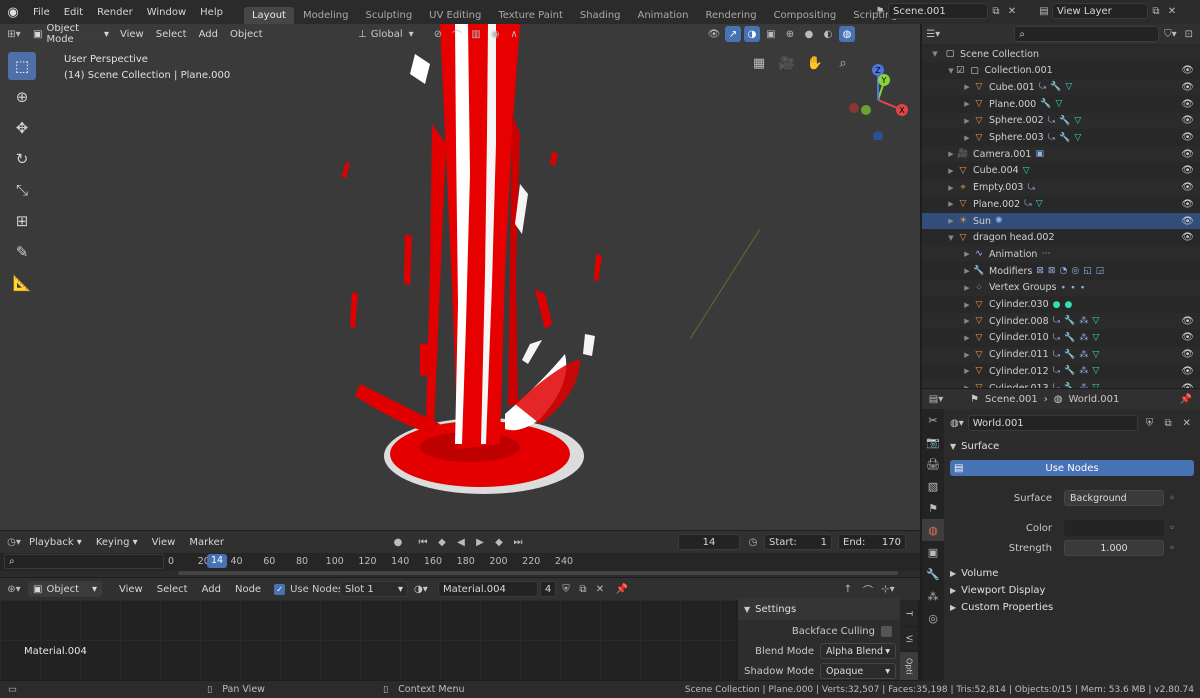  Describe the element at coordinates (22, 128) in the screenshot. I see `move-icon: ✥` at that location.